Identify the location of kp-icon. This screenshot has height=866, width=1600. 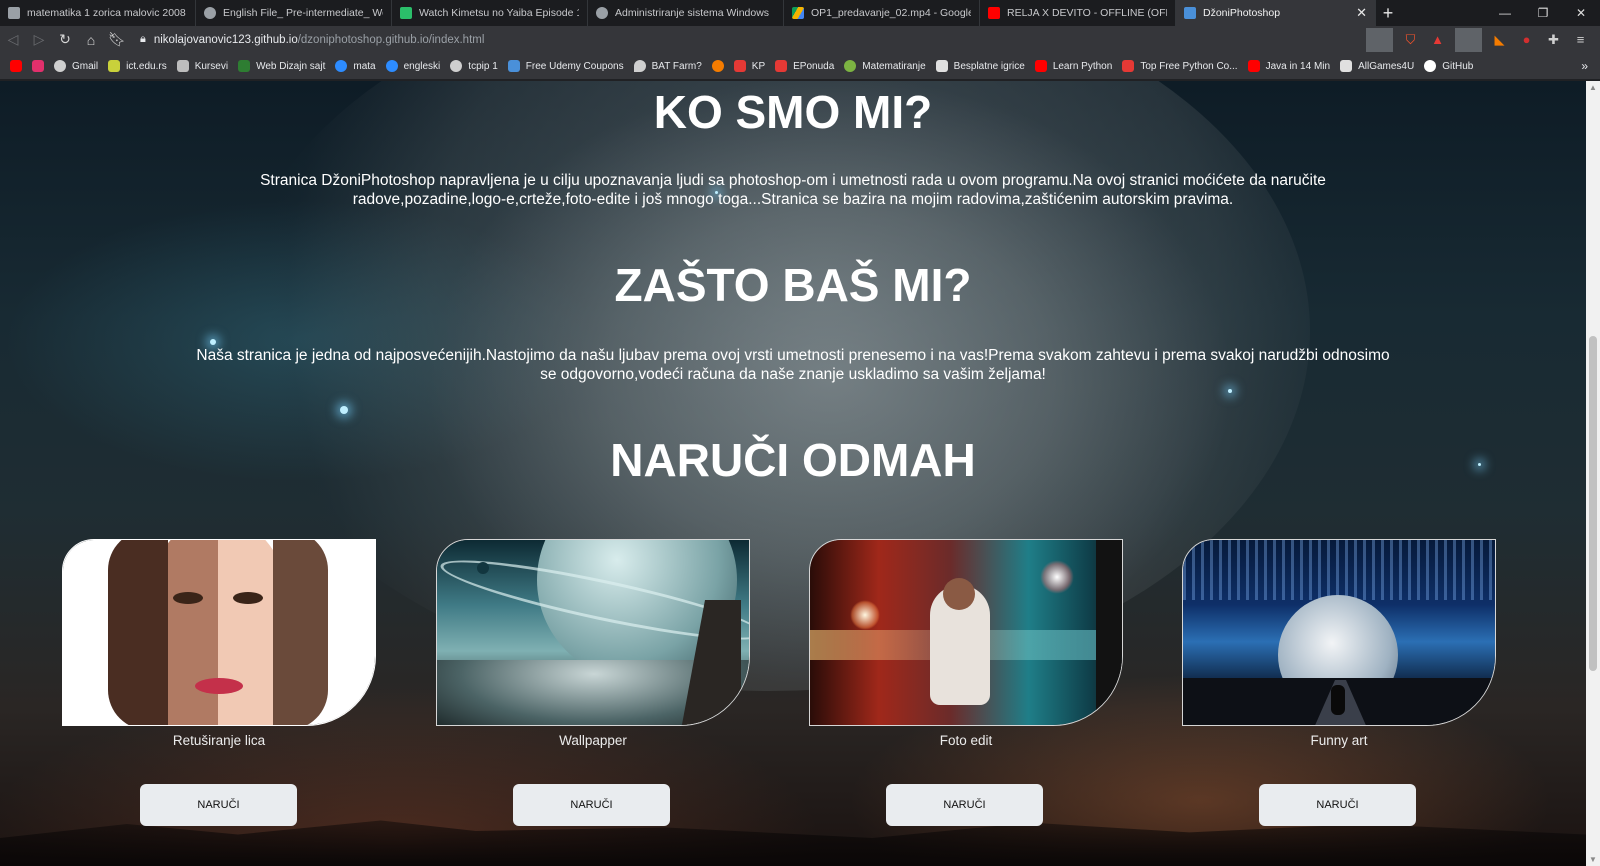
(739, 66).